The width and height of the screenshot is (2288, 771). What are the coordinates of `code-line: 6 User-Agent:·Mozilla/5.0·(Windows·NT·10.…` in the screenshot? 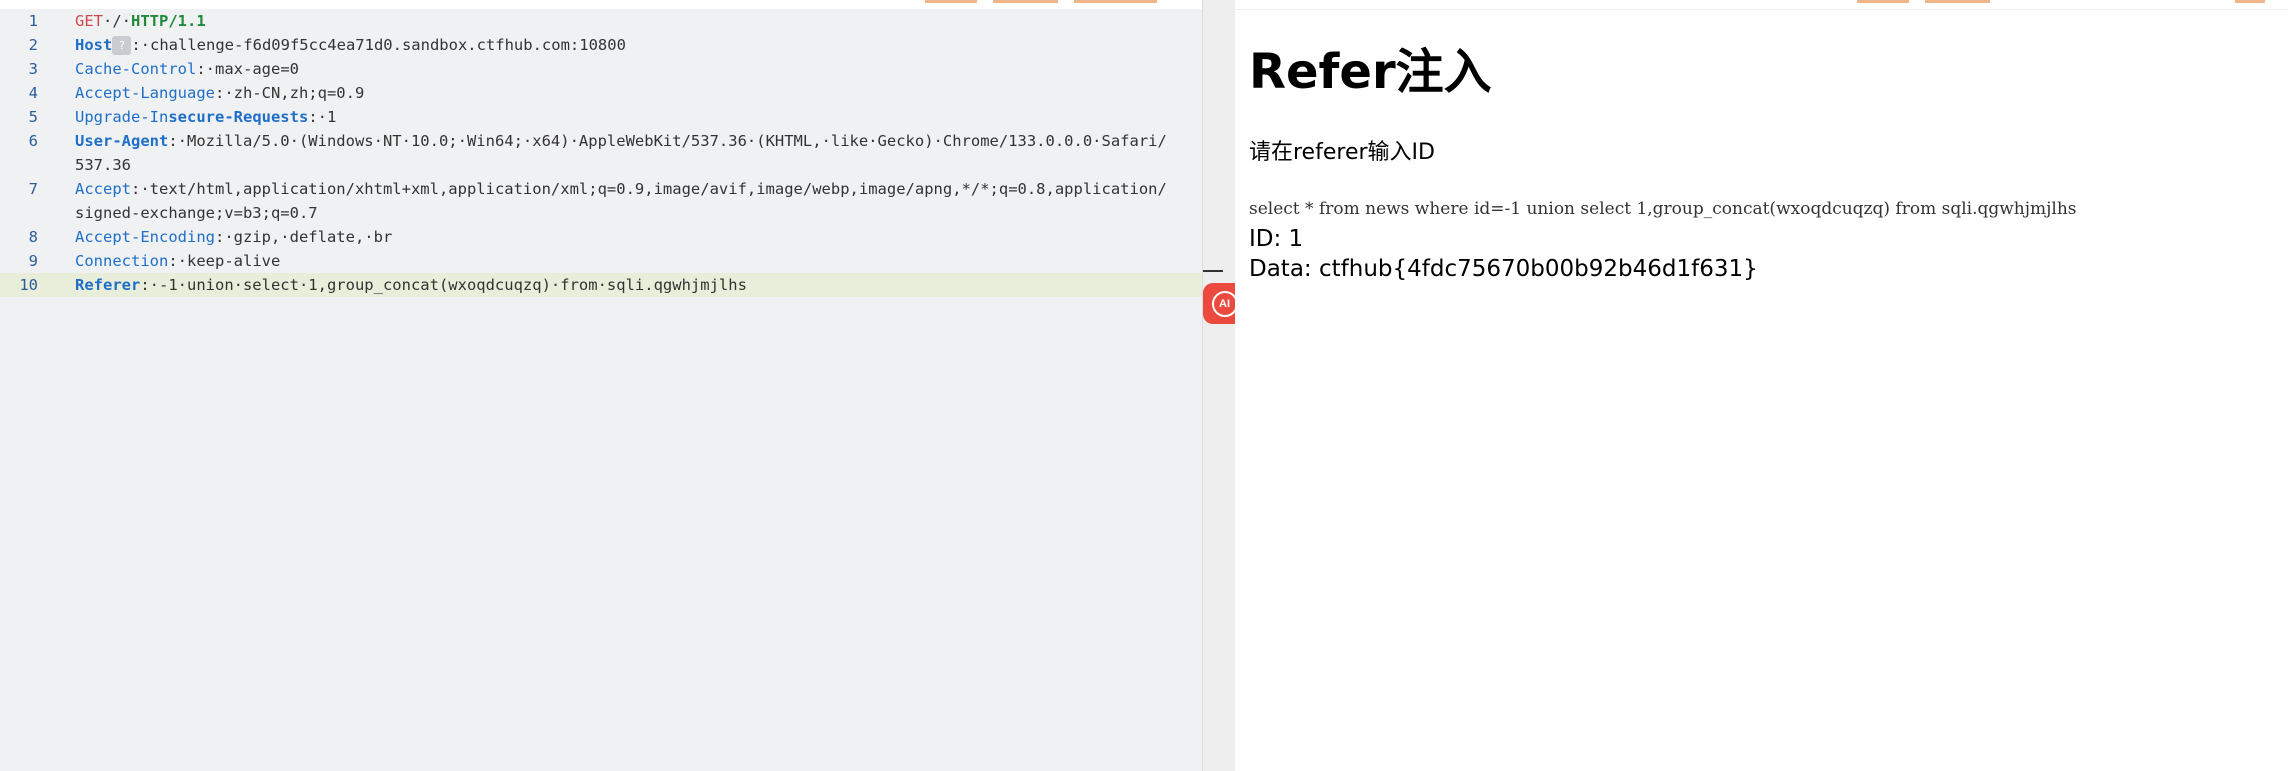 It's located at (601, 153).